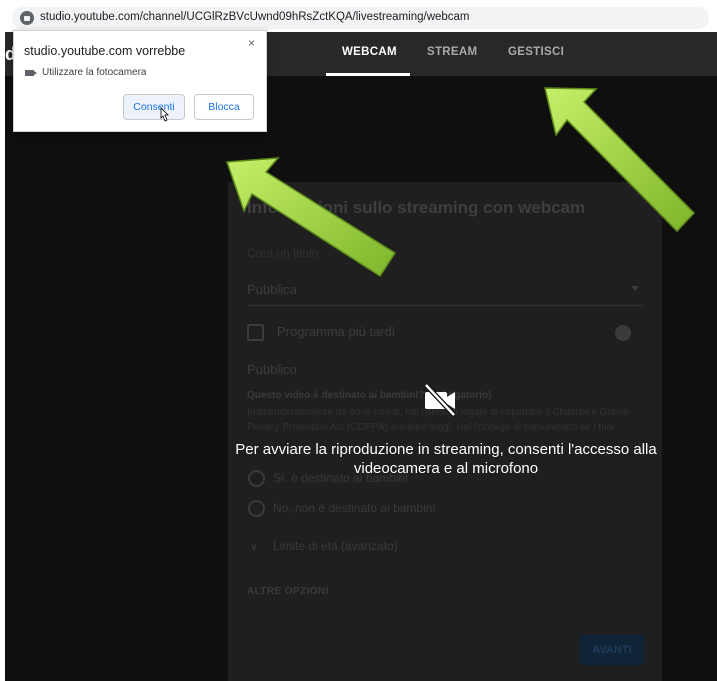 Image resolution: width=717 pixels, height=681 pixels. What do you see at coordinates (369, 52) in the screenshot?
I see `tab-webcam: WEBCAM` at bounding box center [369, 52].